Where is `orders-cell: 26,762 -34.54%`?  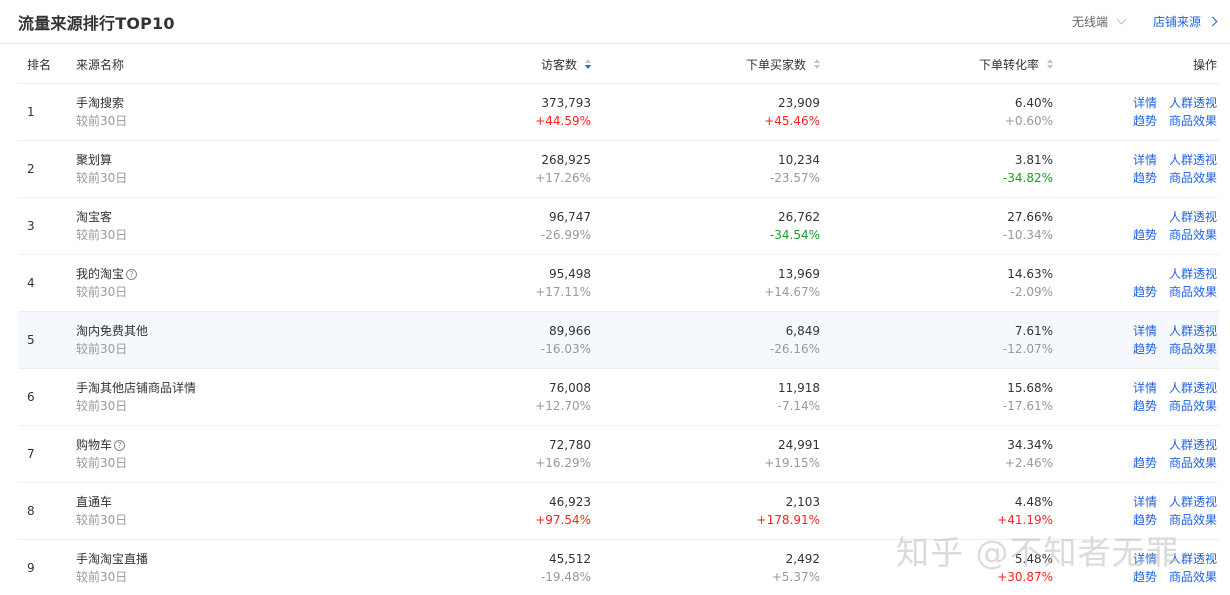 orders-cell: 26,762 -34.54% is located at coordinates (705, 226).